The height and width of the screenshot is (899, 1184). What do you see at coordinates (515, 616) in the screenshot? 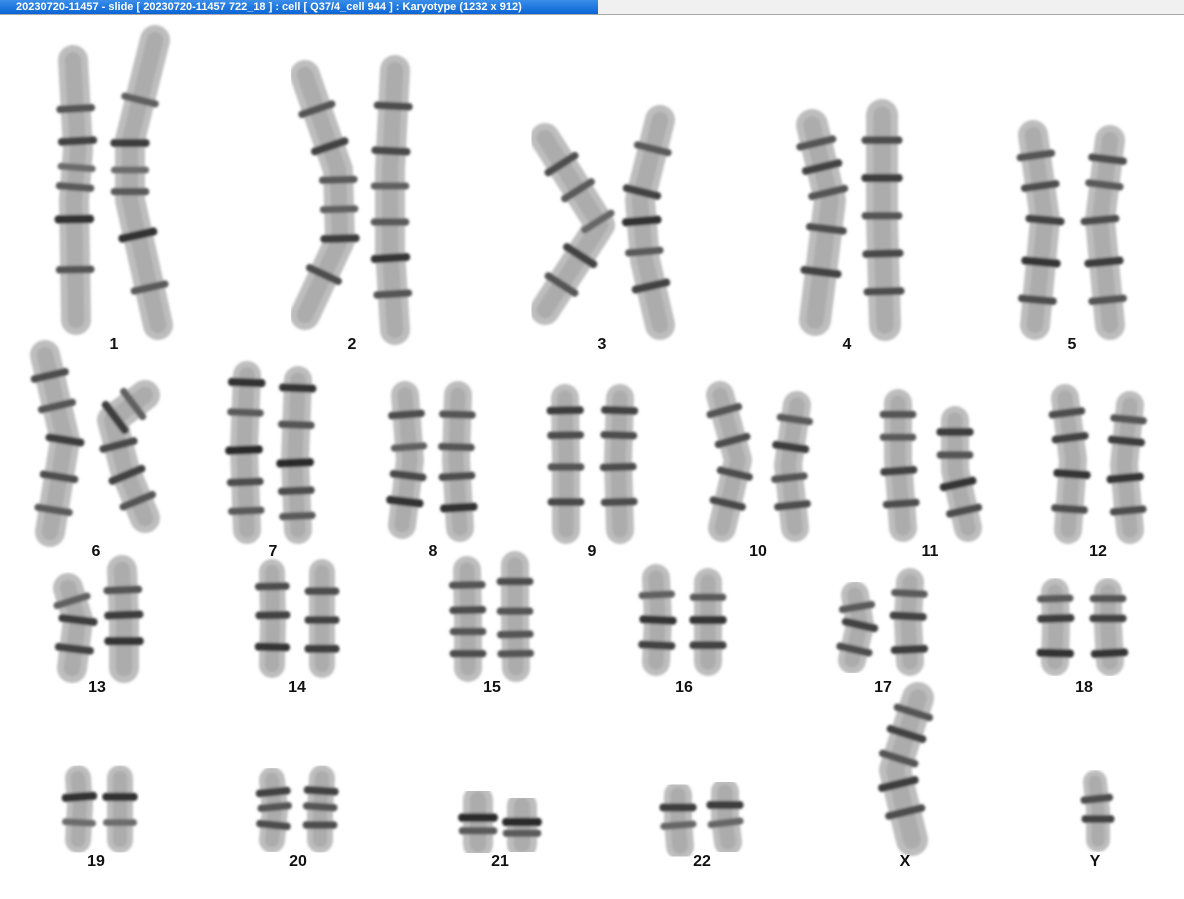
I see `chromosome-15b` at bounding box center [515, 616].